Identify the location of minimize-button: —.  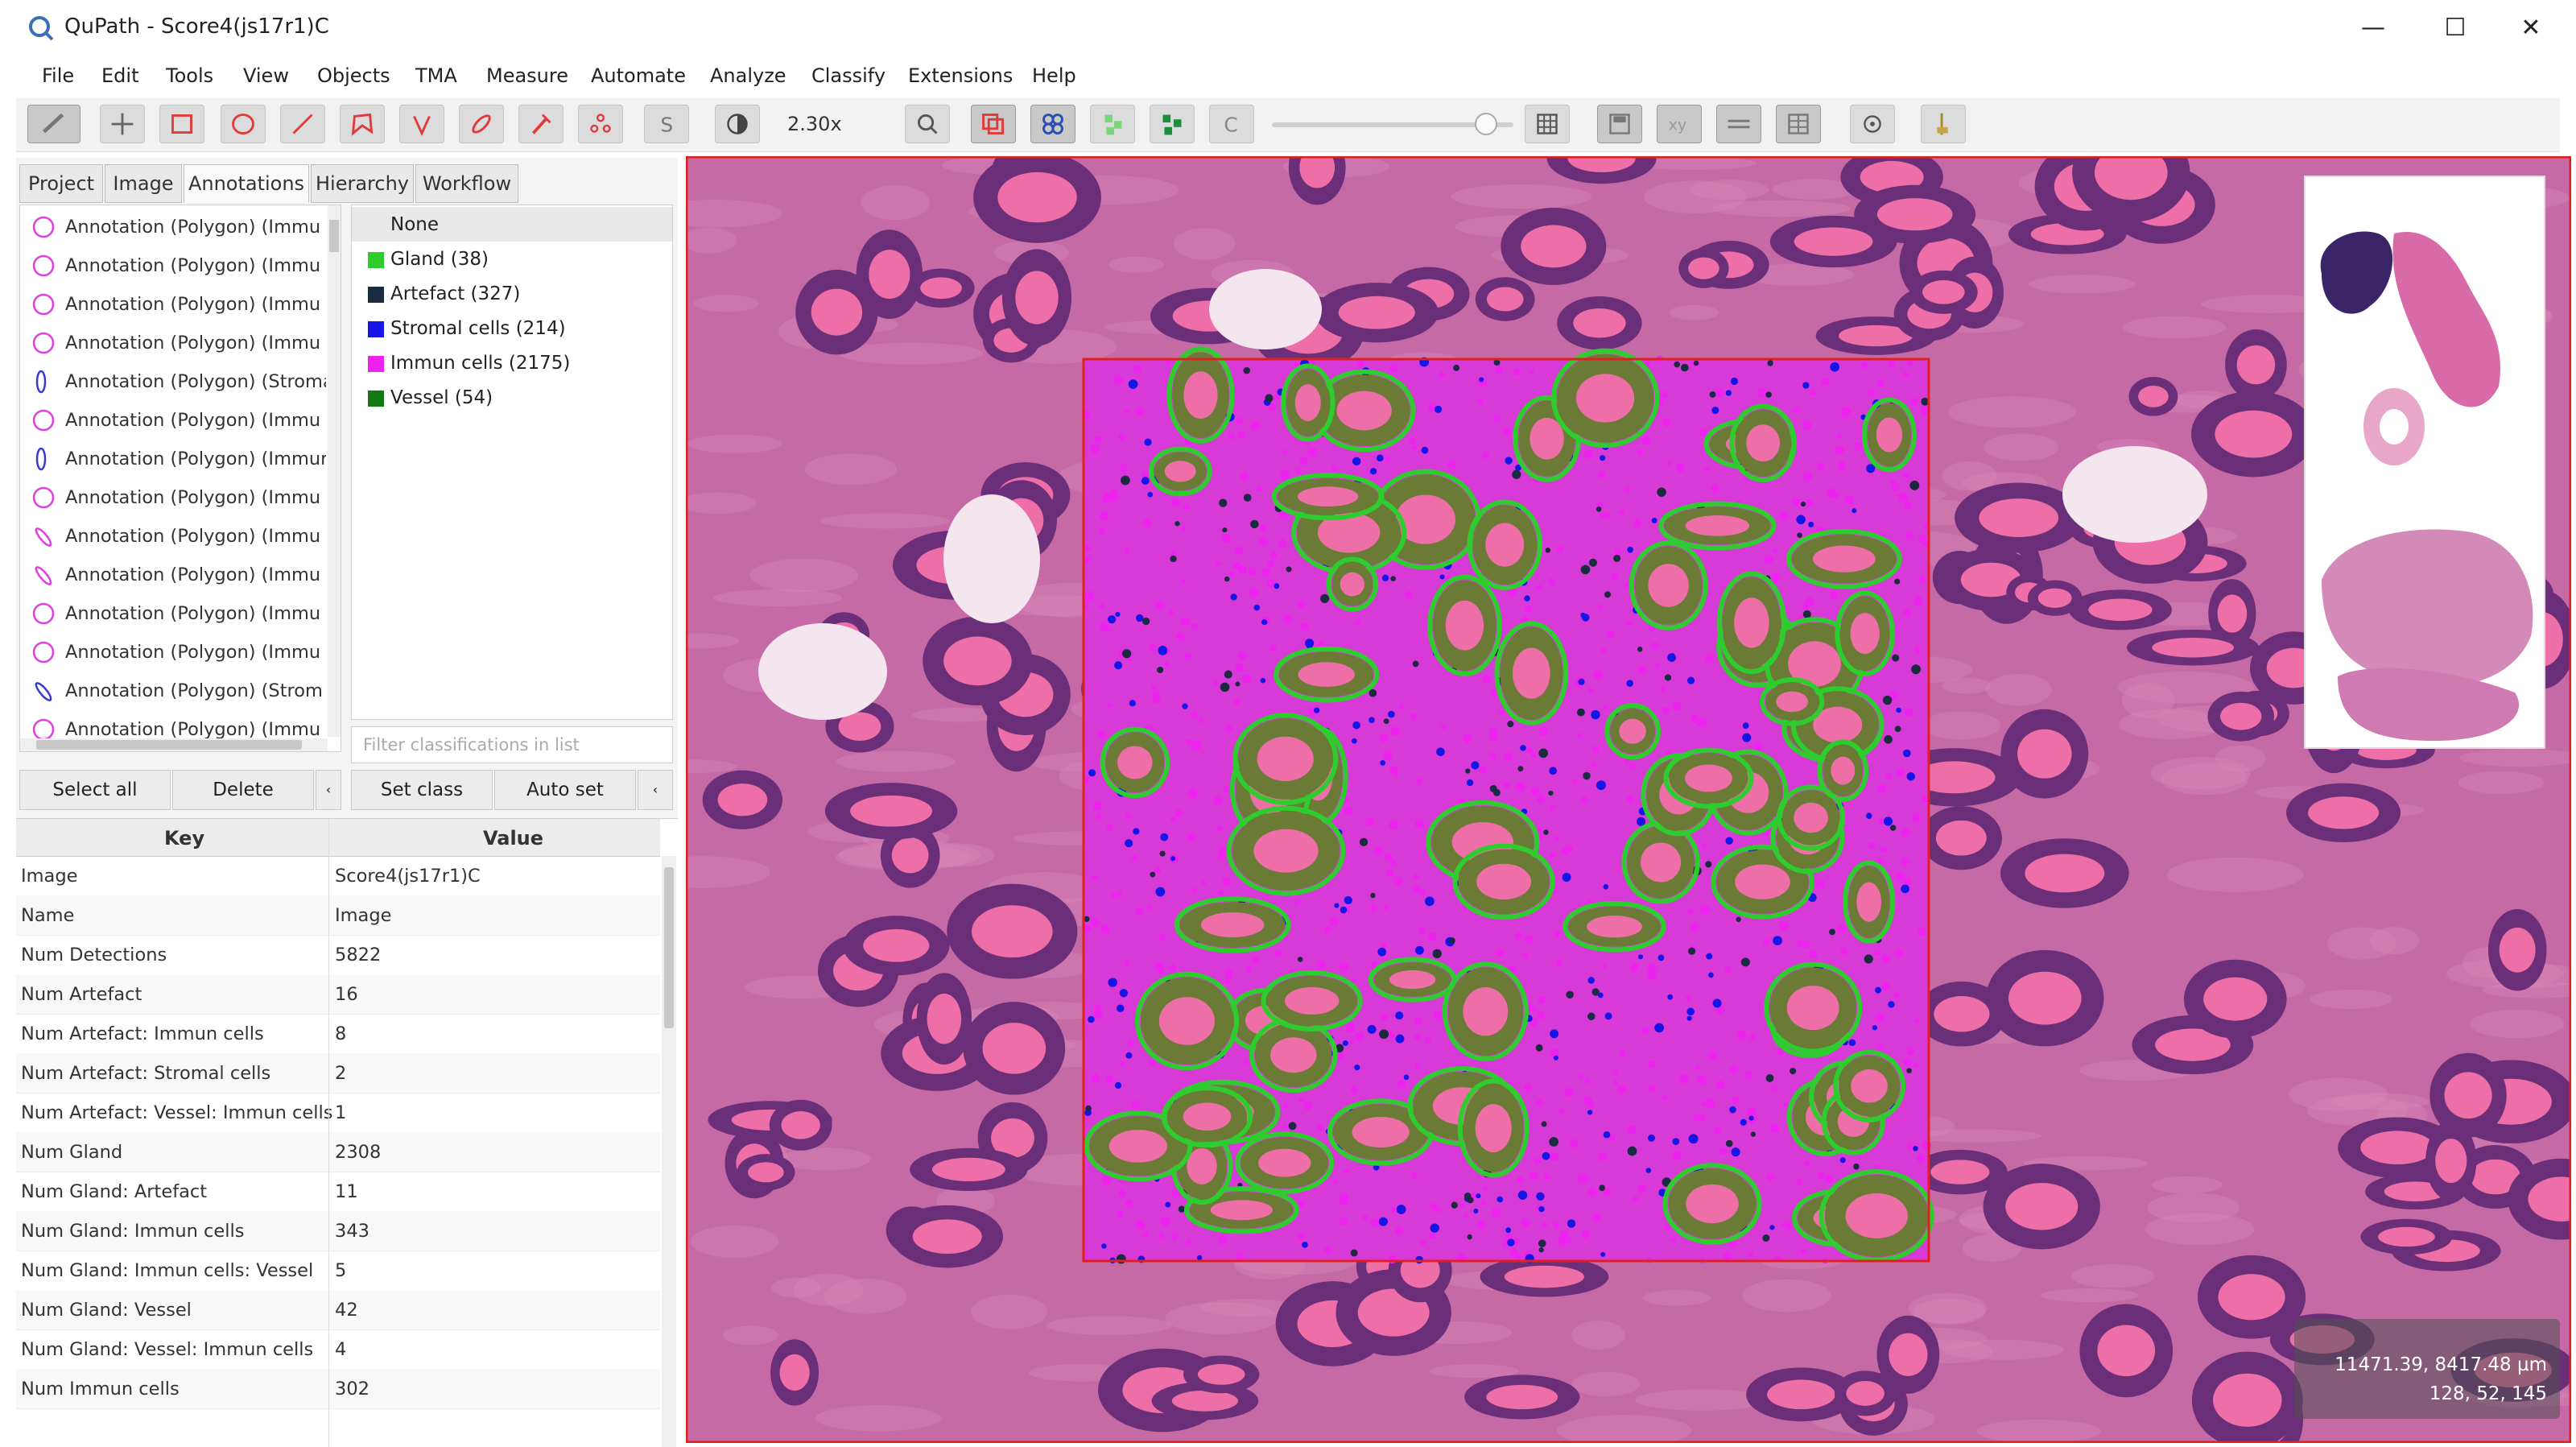
(2373, 28).